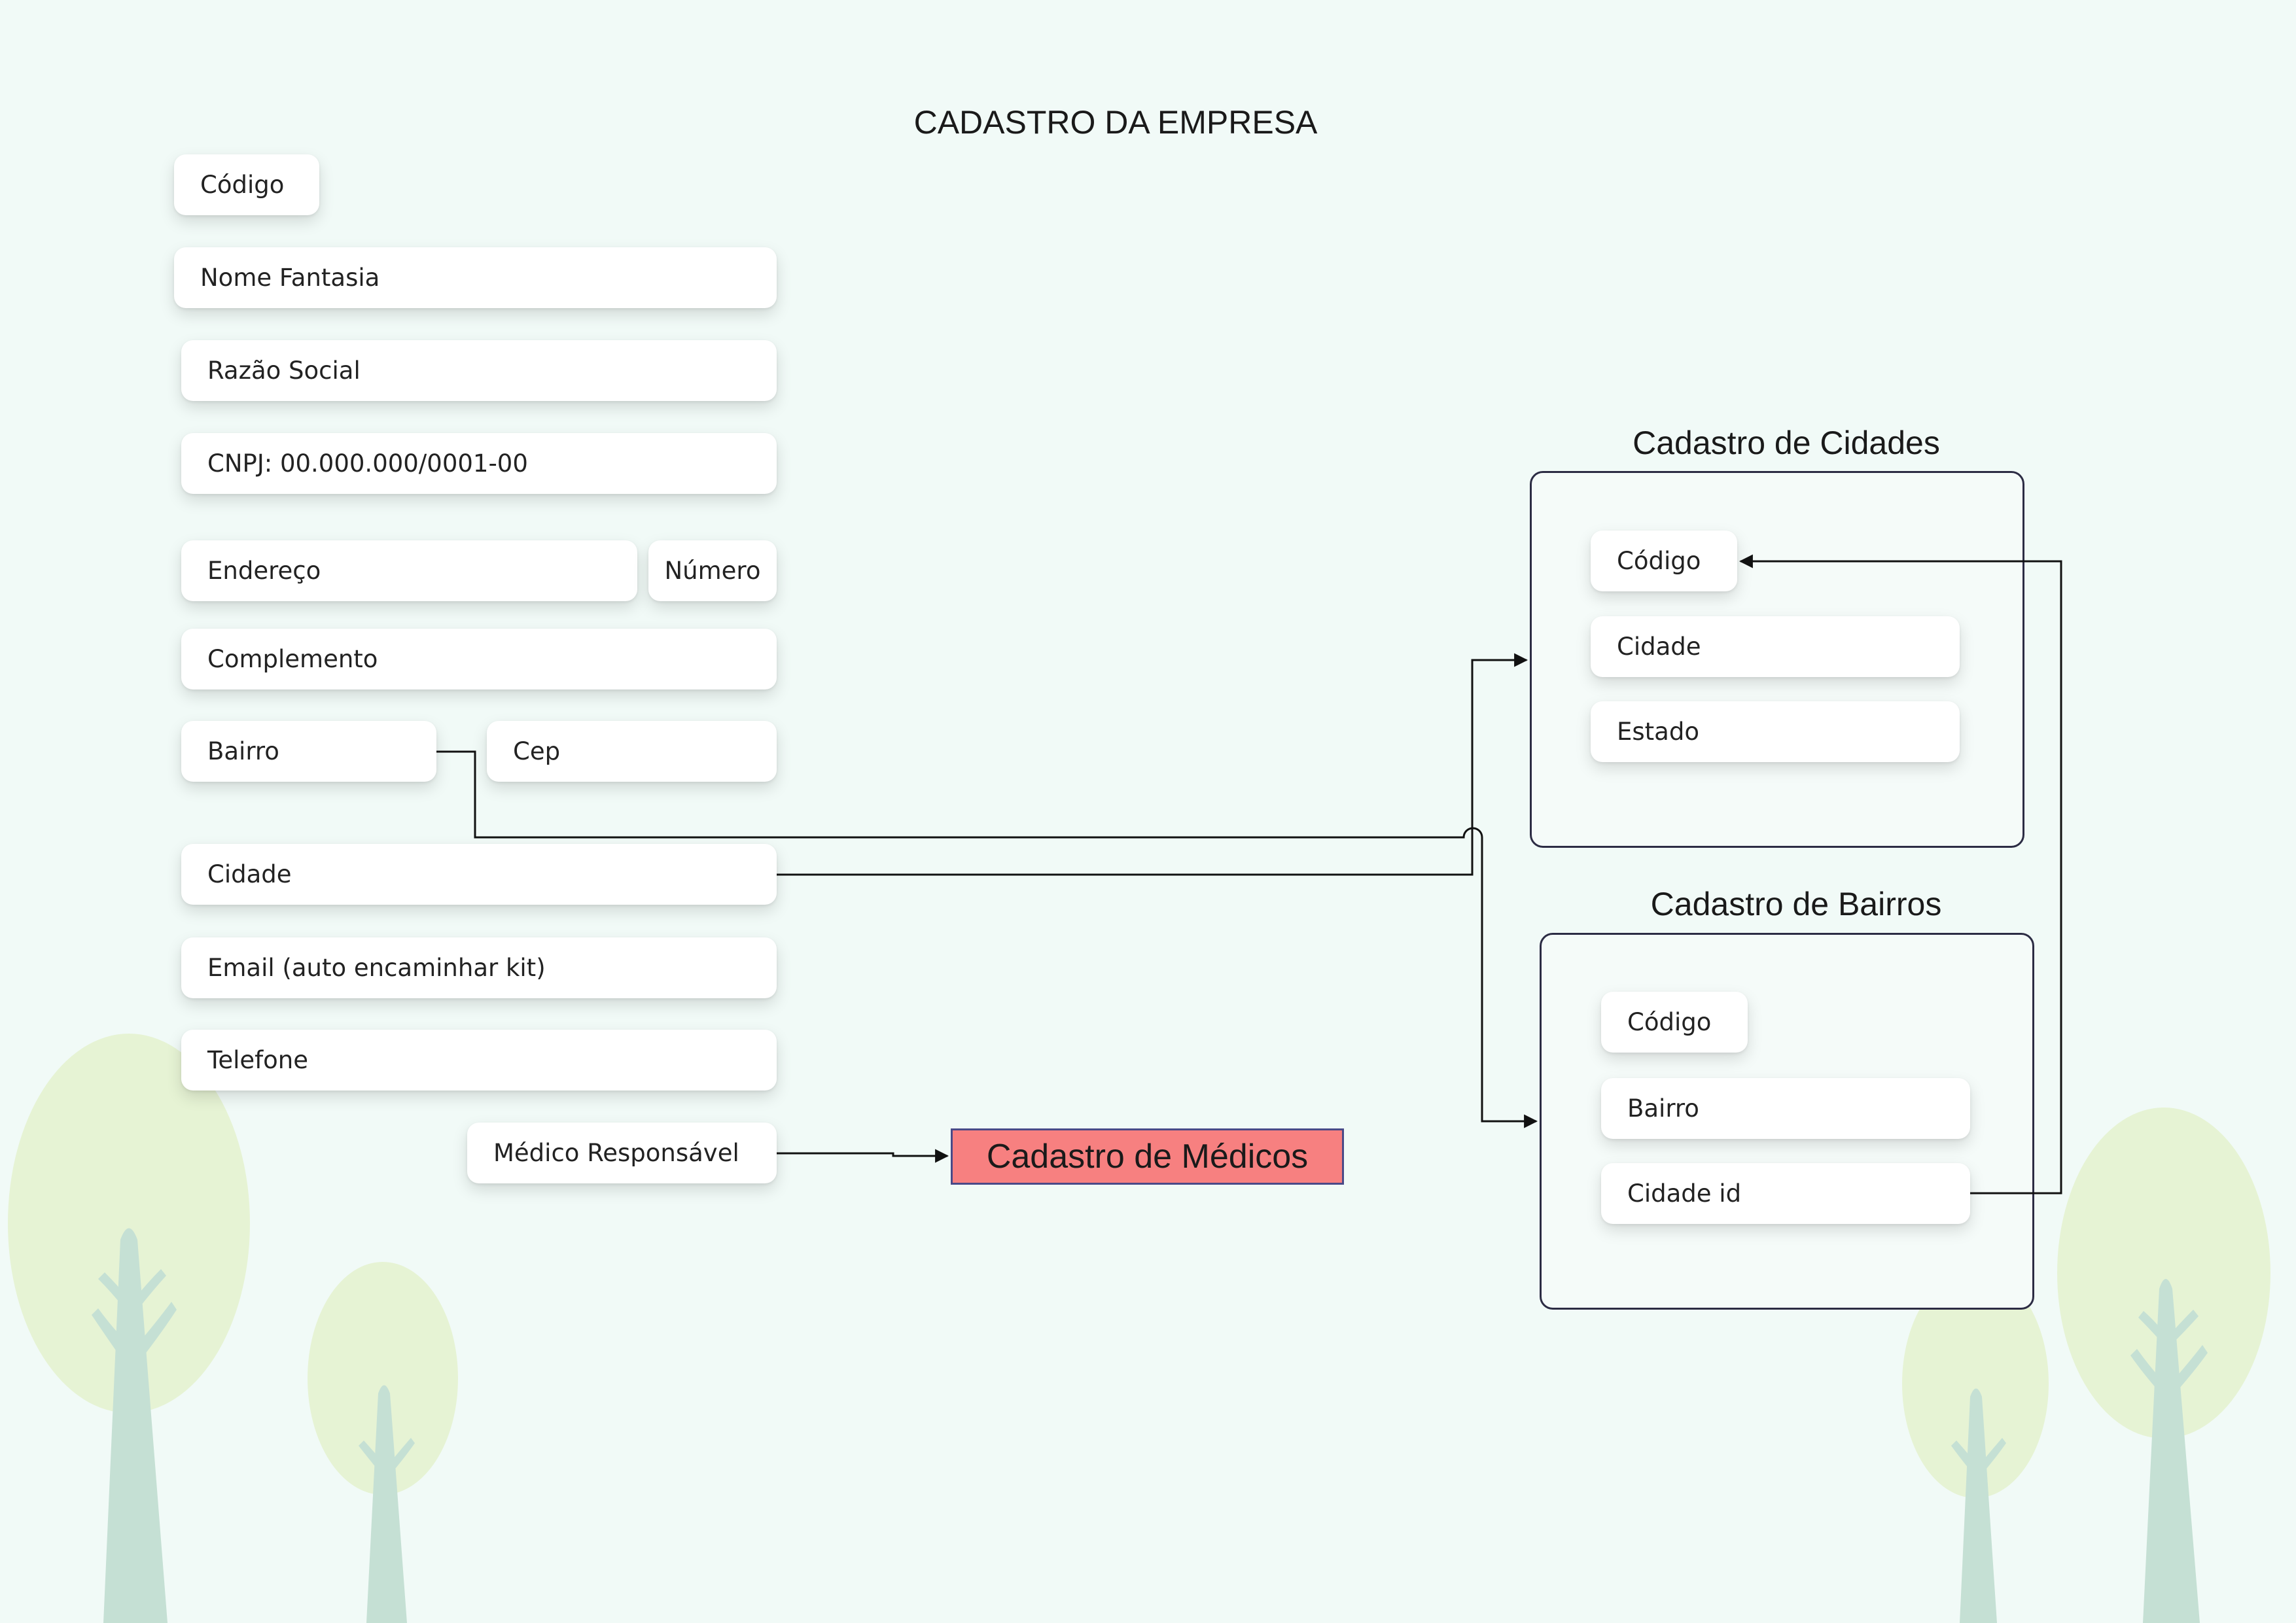 The width and height of the screenshot is (2296, 1623). Describe the element at coordinates (1675, 1022) in the screenshot. I see `bairros-codigo-field: Código` at that location.